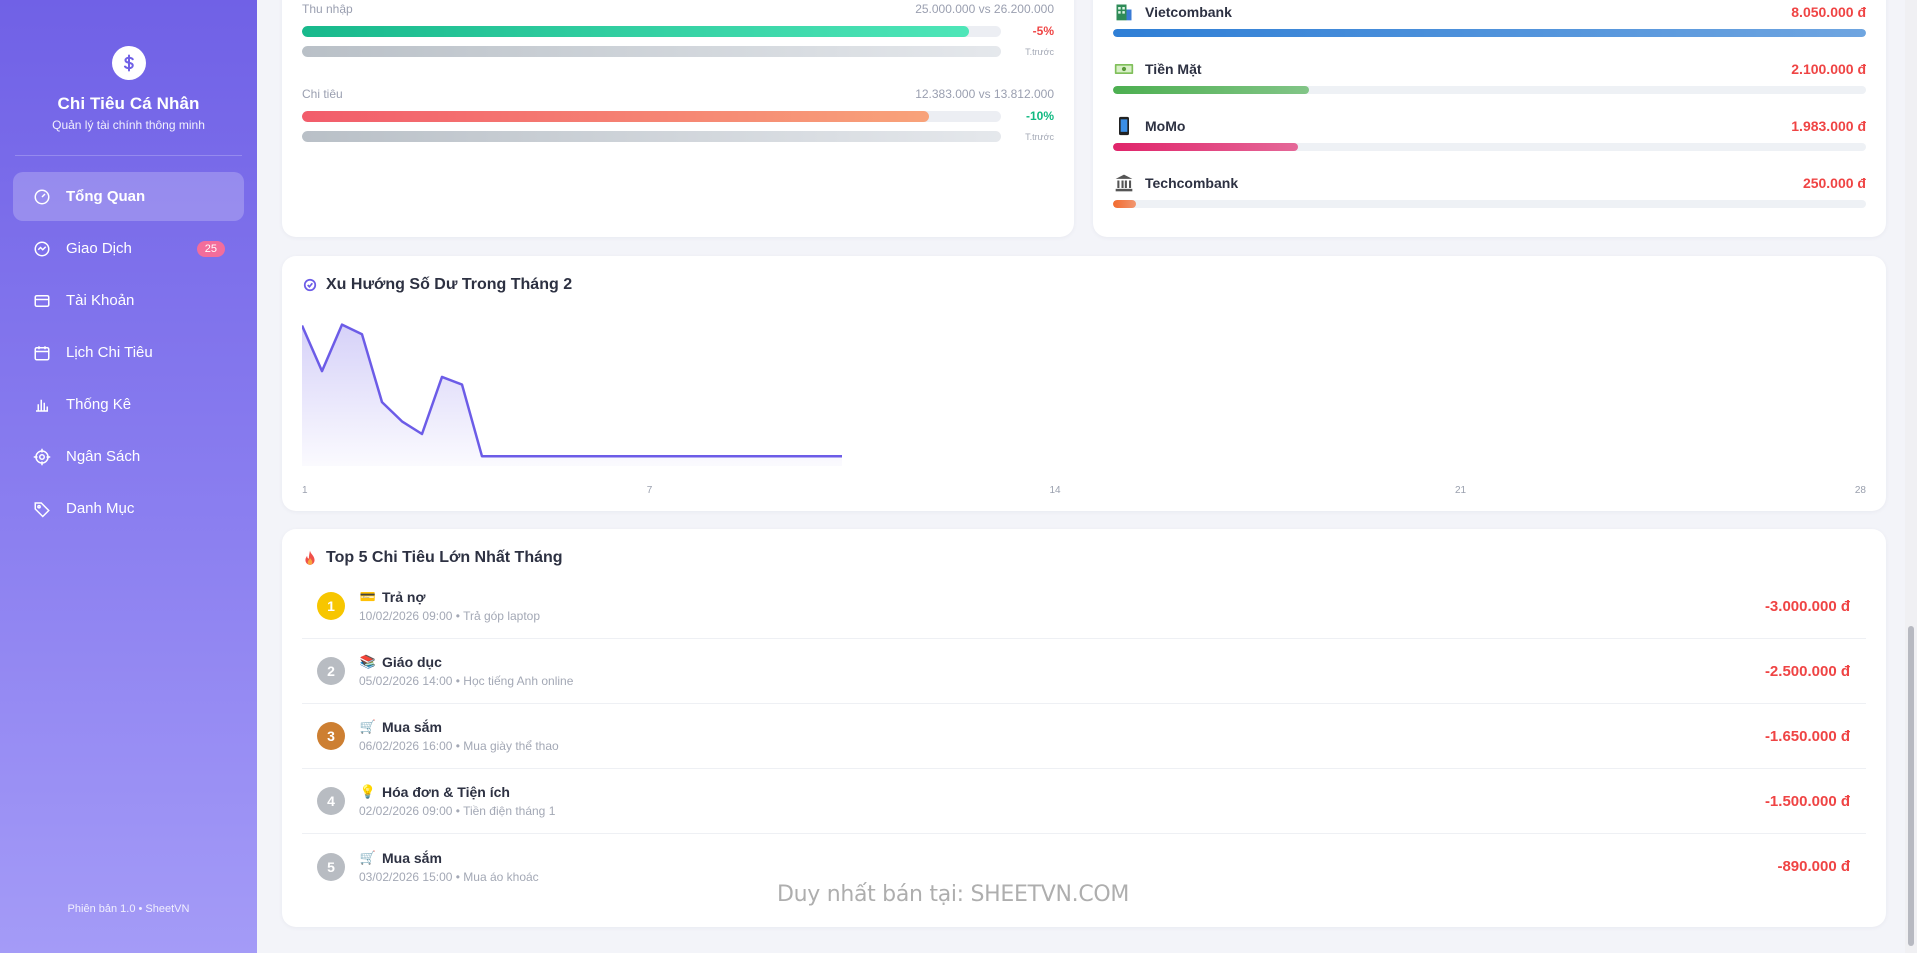  Describe the element at coordinates (42, 405) in the screenshot. I see `chart-bar-icon` at that location.